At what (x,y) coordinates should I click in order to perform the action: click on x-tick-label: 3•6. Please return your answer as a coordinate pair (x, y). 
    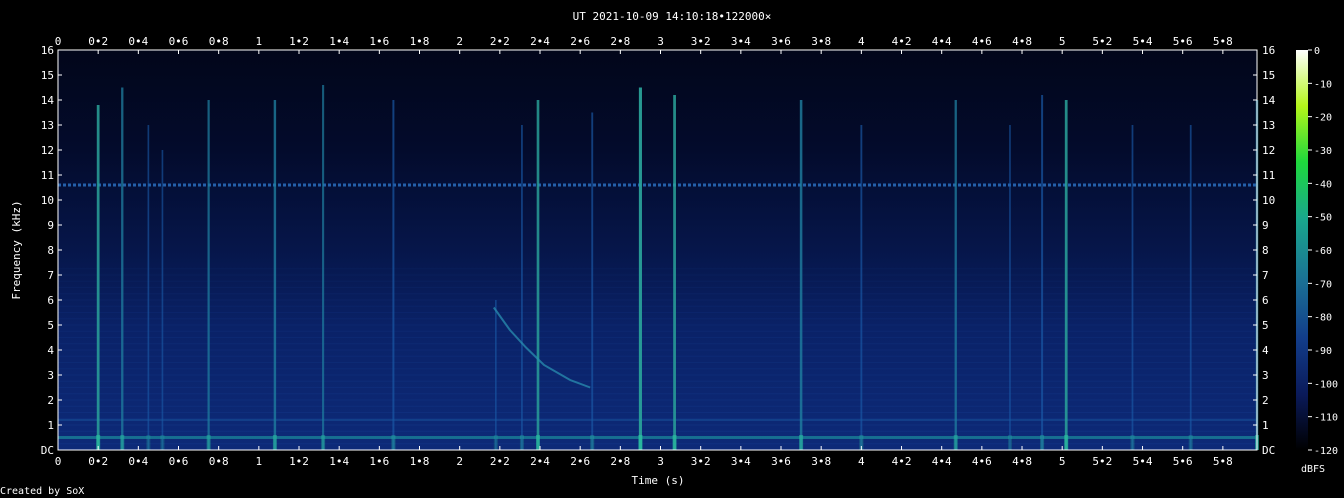
    Looking at the image, I should click on (781, 41).